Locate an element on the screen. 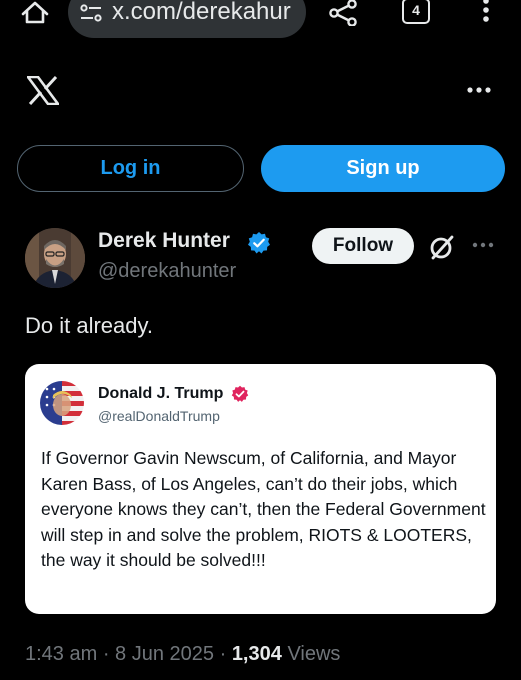 This screenshot has width=521, height=680. quoted-author-name: Donald J. Trump is located at coordinates (160, 394).